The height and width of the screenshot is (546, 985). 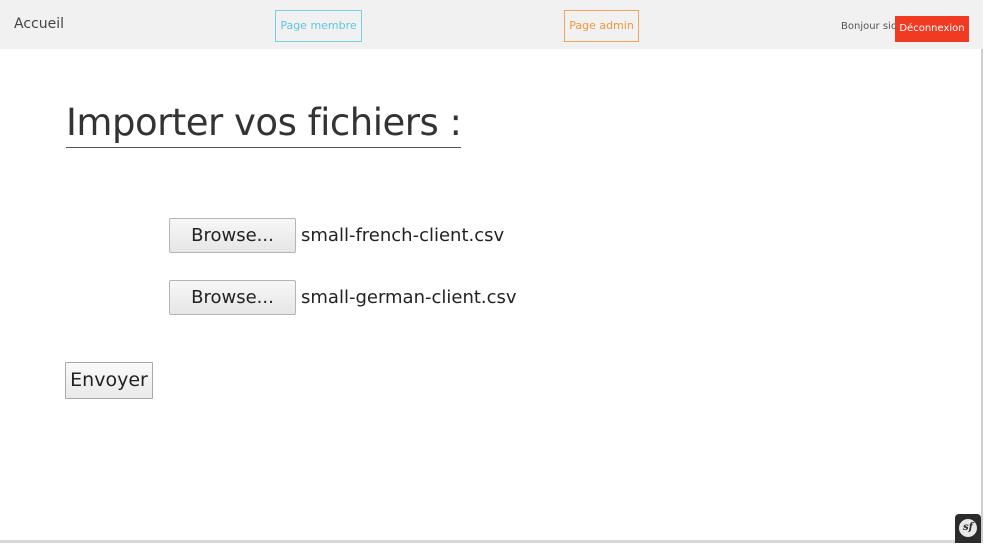 I want to click on submit-button: Envoyer, so click(x=109, y=380).